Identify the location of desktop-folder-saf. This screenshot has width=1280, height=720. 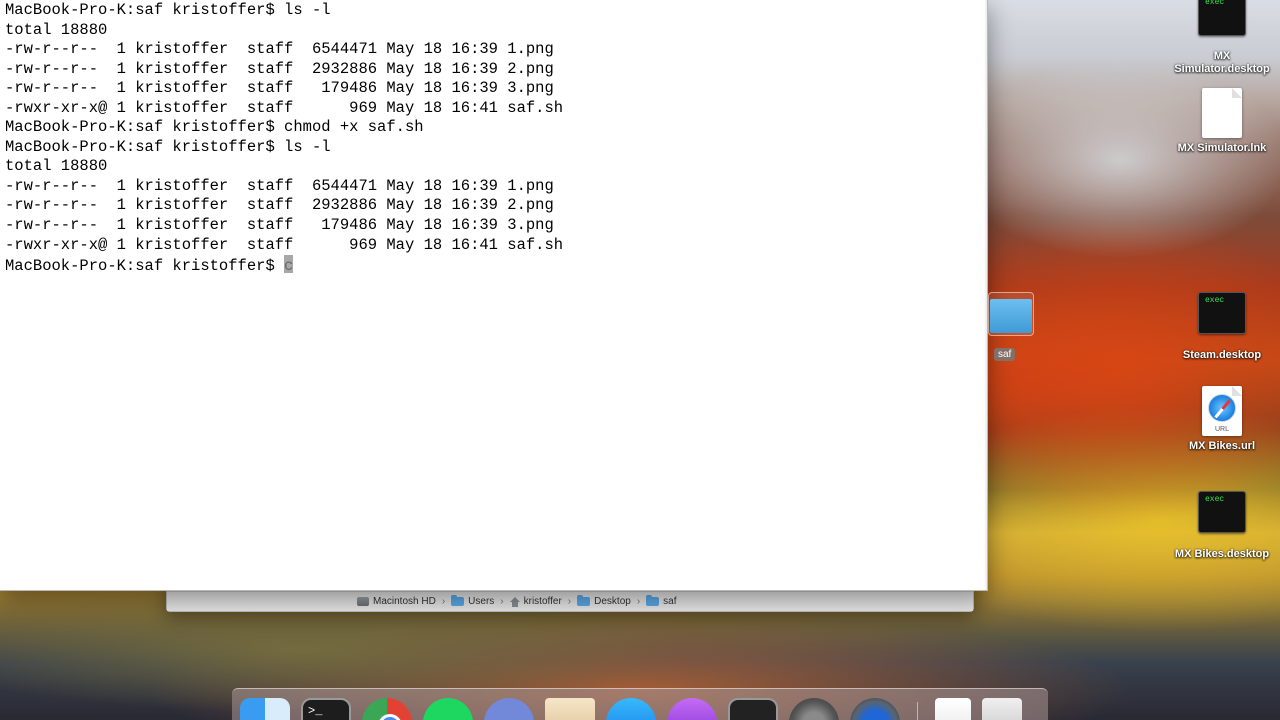
(1011, 314).